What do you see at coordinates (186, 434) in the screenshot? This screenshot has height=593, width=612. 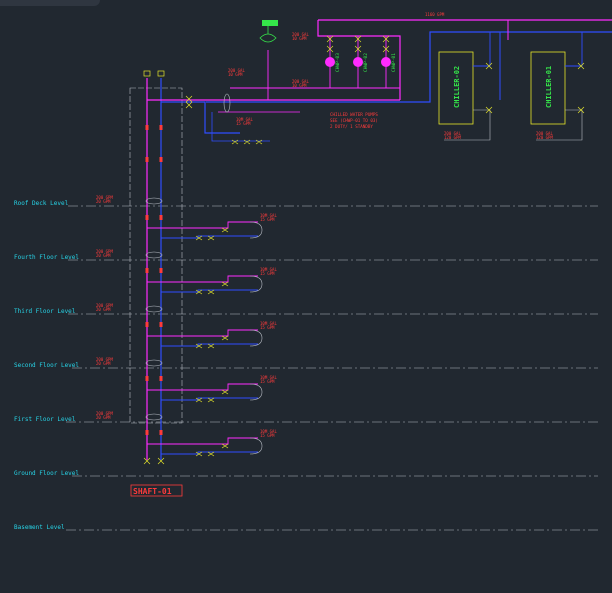 I see `branch-first: 10M GAL15 GPM 200 GPM20 GPM` at bounding box center [186, 434].